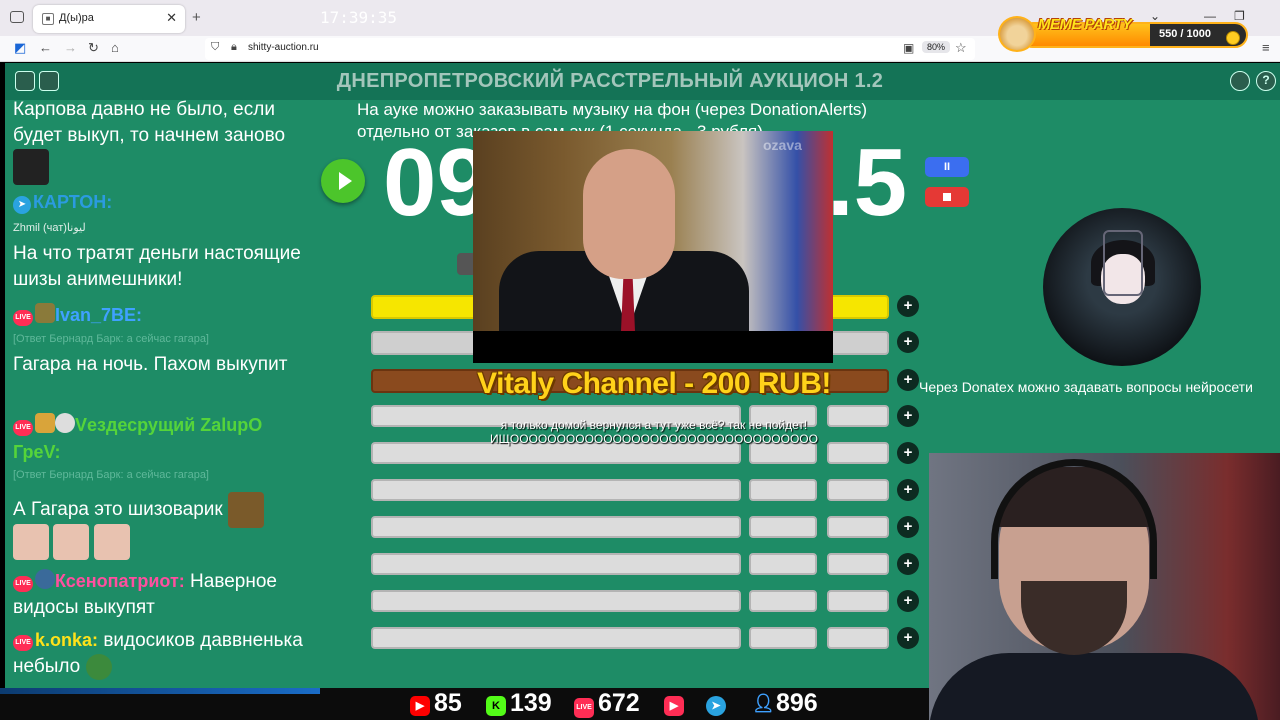 This screenshot has width=1280, height=720. Describe the element at coordinates (496, 706) in the screenshot. I see `kick-icon: K` at that location.